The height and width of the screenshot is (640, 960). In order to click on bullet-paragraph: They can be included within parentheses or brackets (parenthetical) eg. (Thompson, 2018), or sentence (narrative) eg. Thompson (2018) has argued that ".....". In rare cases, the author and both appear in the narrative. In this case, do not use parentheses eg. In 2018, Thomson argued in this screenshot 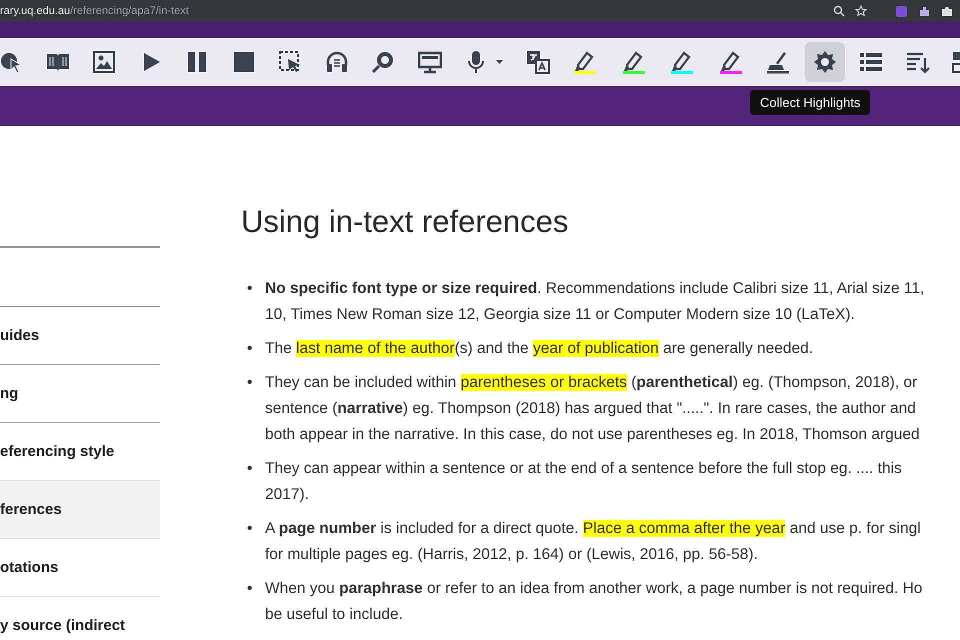, I will do `click(592, 409)`.